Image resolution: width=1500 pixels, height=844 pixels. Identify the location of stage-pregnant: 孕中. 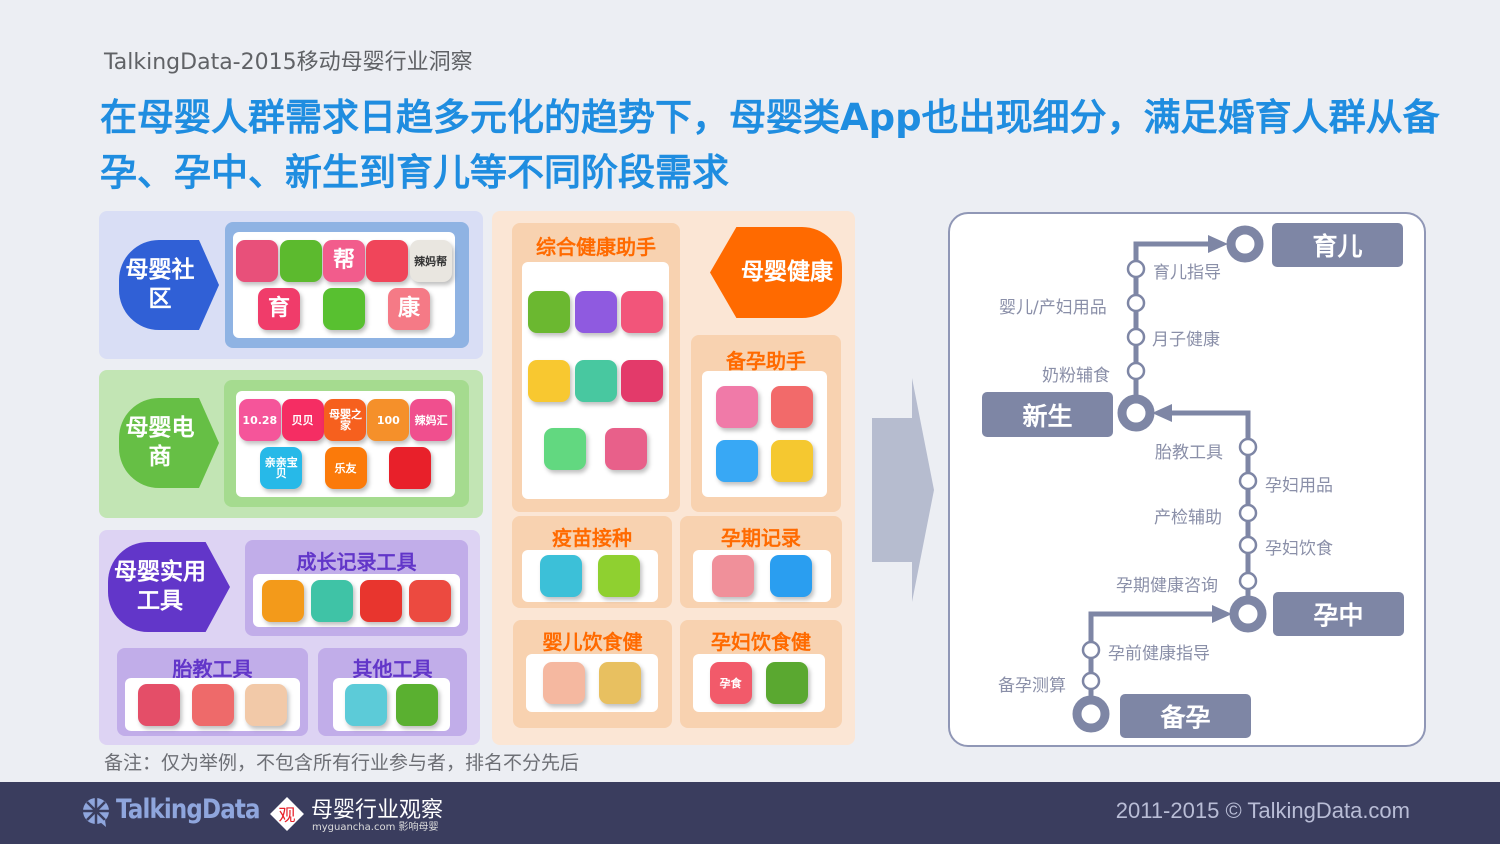
(1338, 614).